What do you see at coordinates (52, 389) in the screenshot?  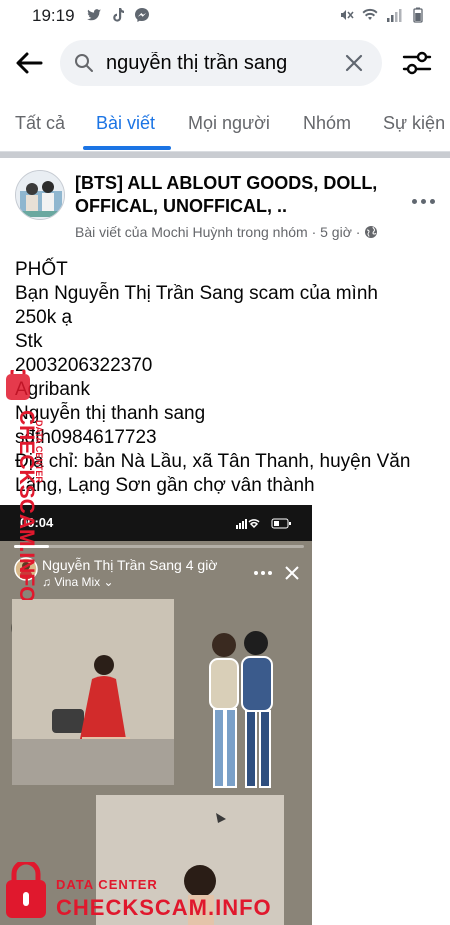 I see `post-line: Agribank` at bounding box center [52, 389].